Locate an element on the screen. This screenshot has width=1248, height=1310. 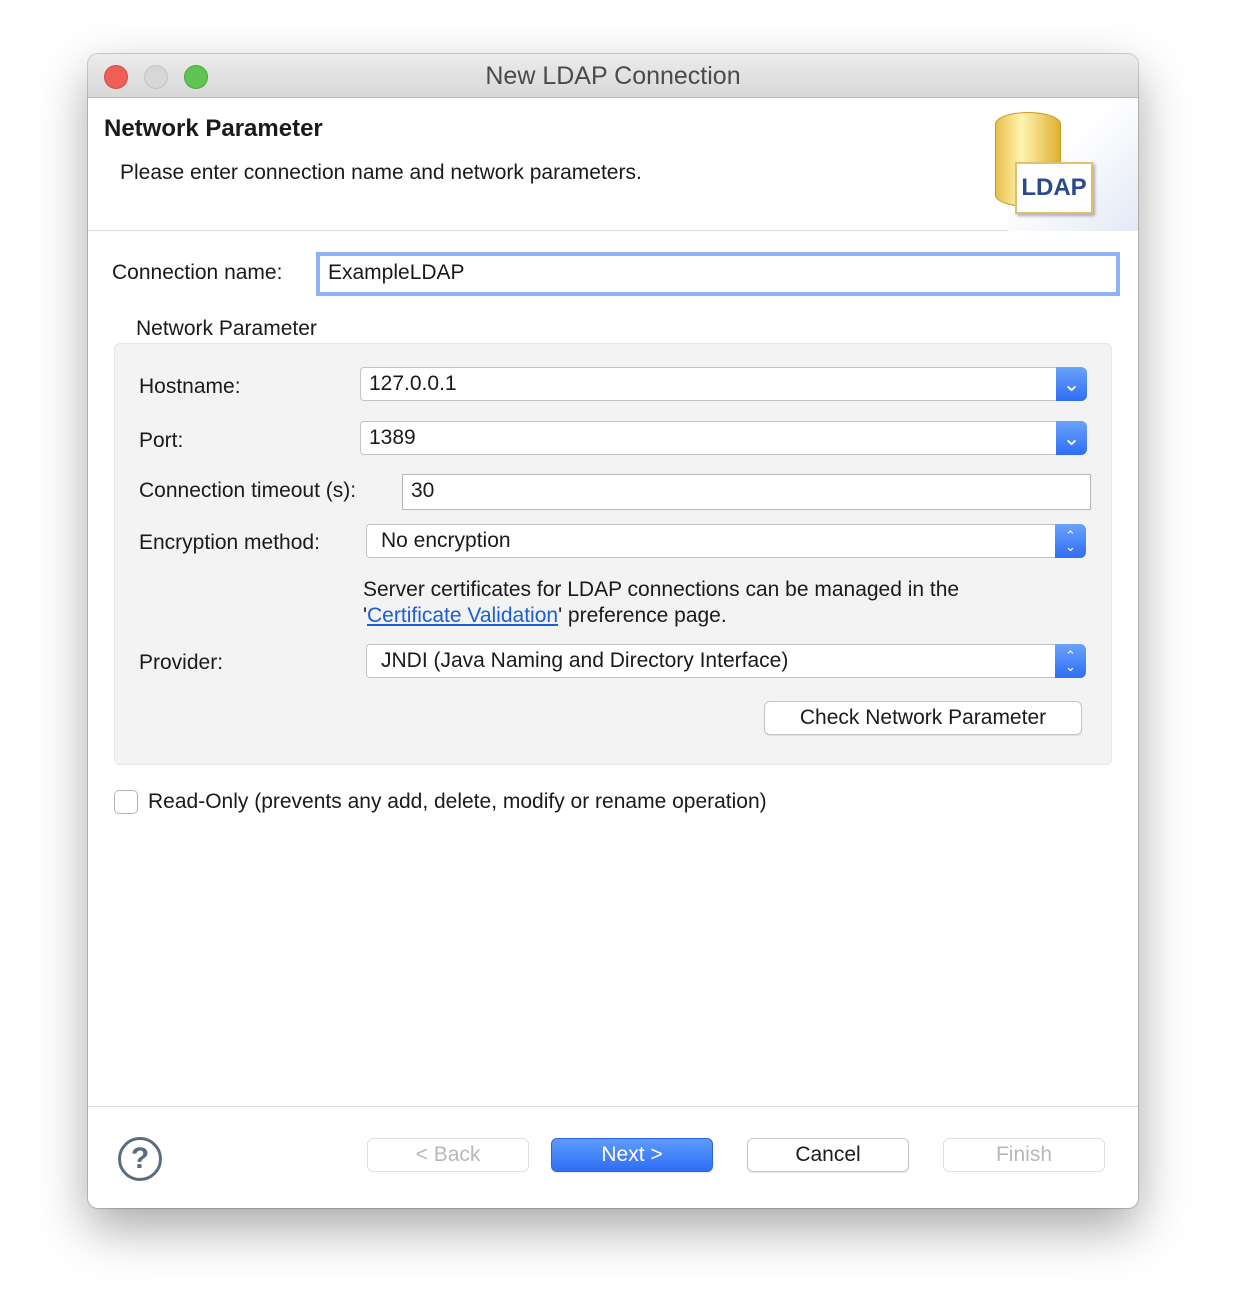
ldap-logo-text: LDAP is located at coordinates (1054, 188).